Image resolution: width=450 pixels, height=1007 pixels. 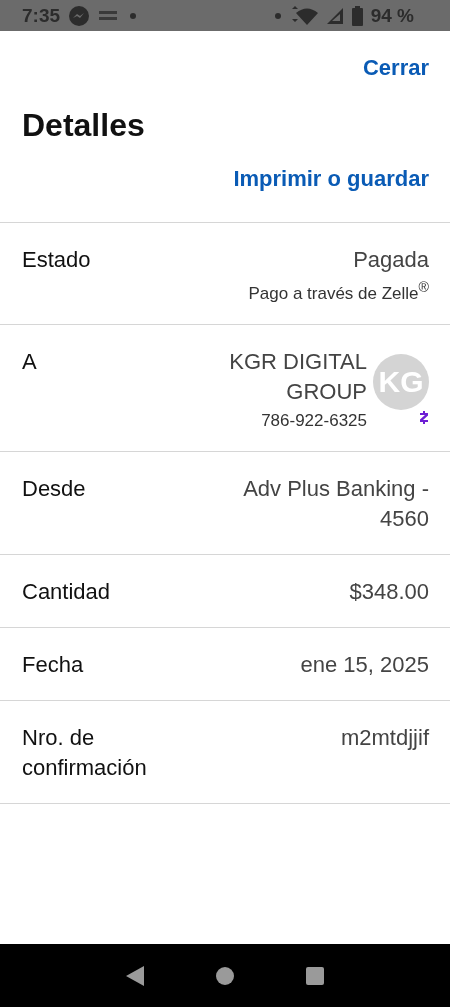 I want to click on row-label: Fecha, so click(x=53, y=664).